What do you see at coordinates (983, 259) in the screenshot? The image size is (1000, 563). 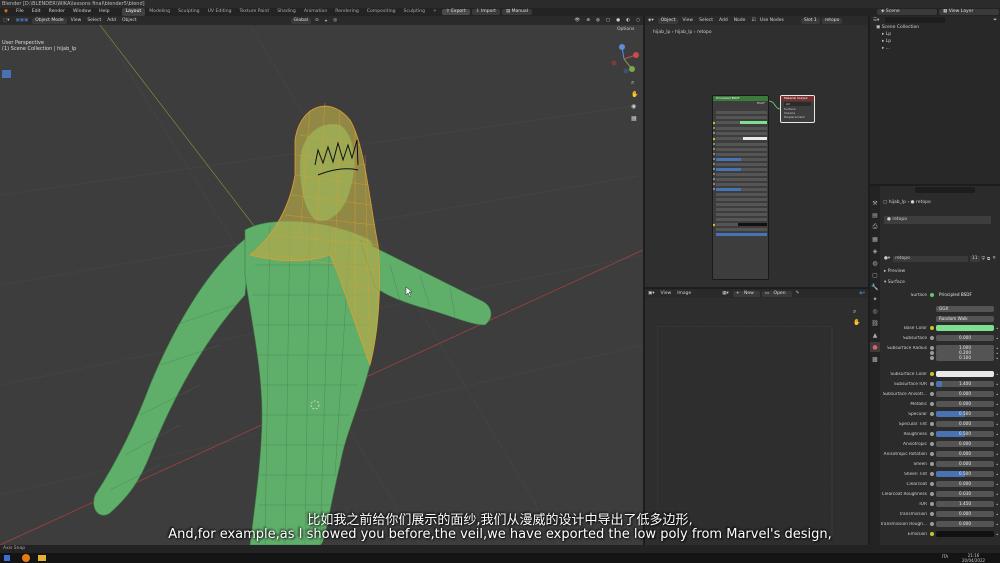 I see `fake-user-icon: ⛨` at bounding box center [983, 259].